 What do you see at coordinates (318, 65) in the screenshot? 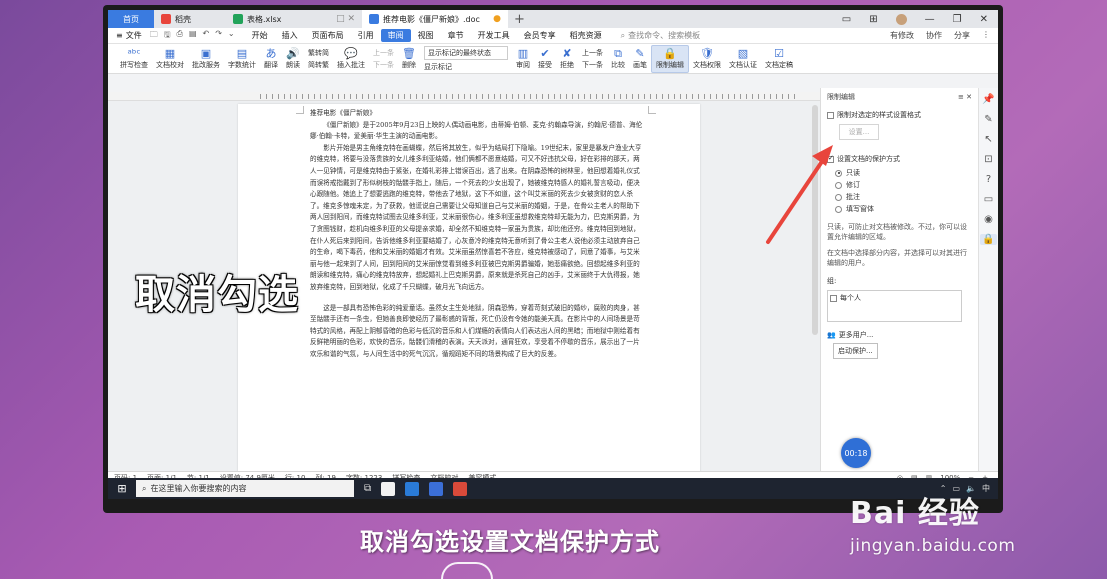
I see `simp-to-trad-button: 简转繁` at bounding box center [318, 65].